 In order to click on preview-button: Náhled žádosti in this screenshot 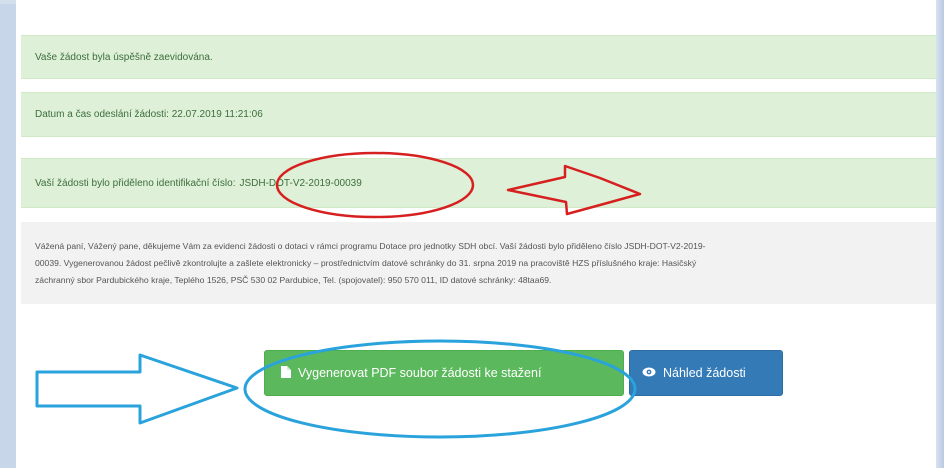, I will do `click(706, 373)`.